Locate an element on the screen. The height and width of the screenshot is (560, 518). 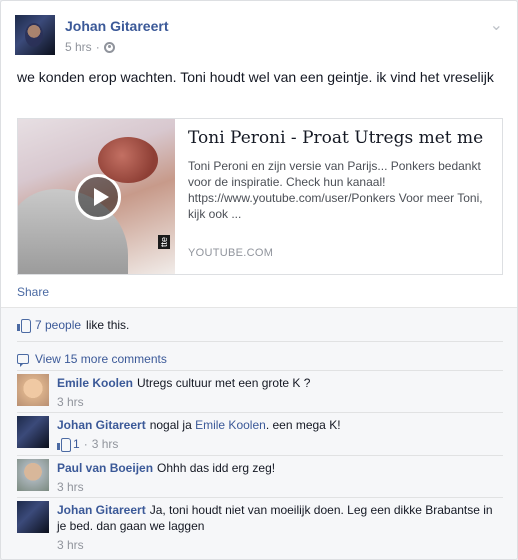
video-thumbnail: tte is located at coordinates (96, 196).